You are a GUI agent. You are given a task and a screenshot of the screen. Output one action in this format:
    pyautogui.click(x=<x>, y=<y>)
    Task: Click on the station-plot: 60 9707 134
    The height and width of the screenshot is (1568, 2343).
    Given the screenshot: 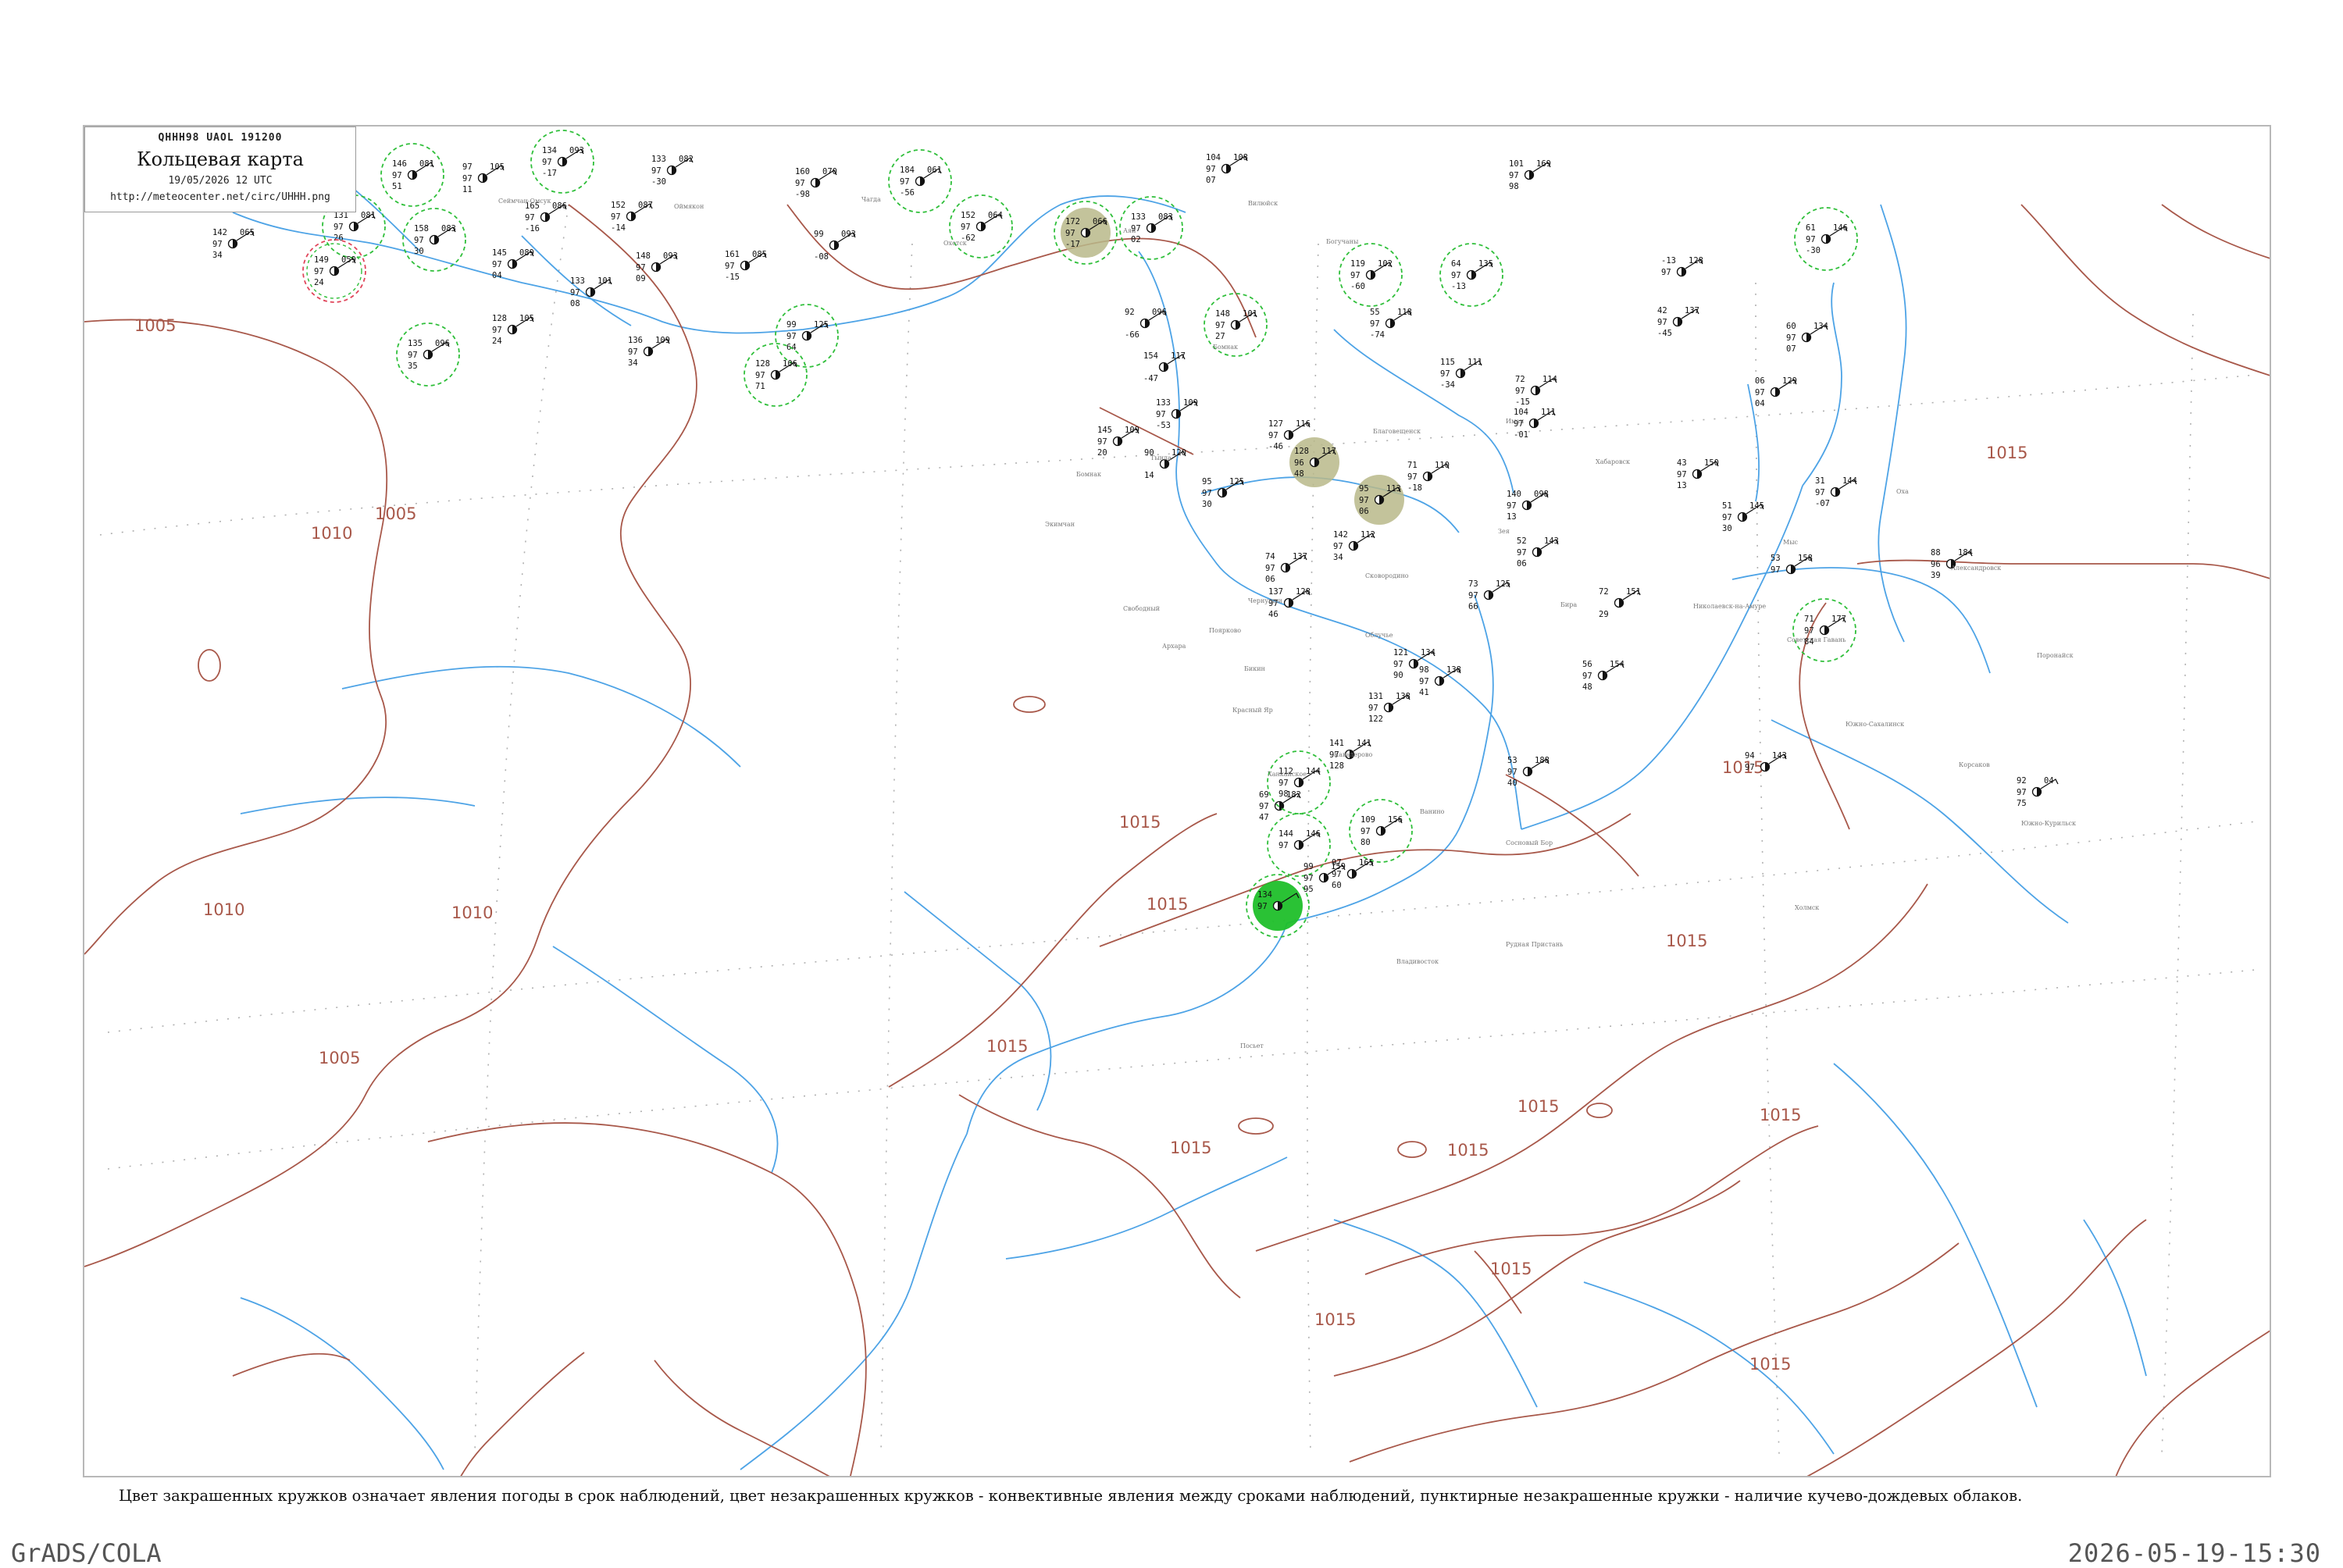 What is the action you would take?
    pyautogui.click(x=1807, y=338)
    